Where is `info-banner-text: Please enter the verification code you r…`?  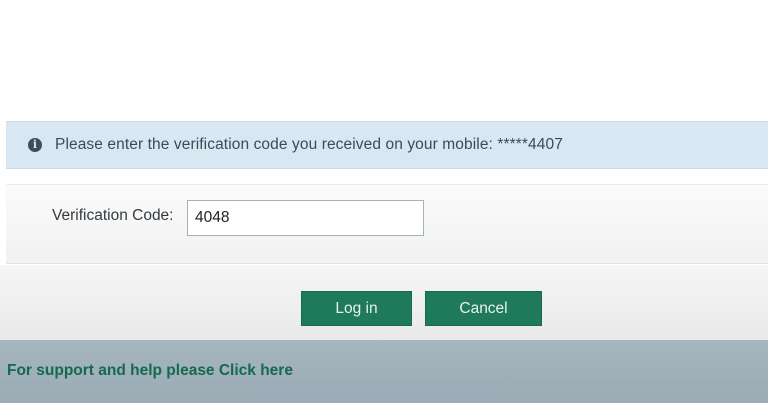
info-banner-text: Please enter the verification code you r… is located at coordinates (309, 144).